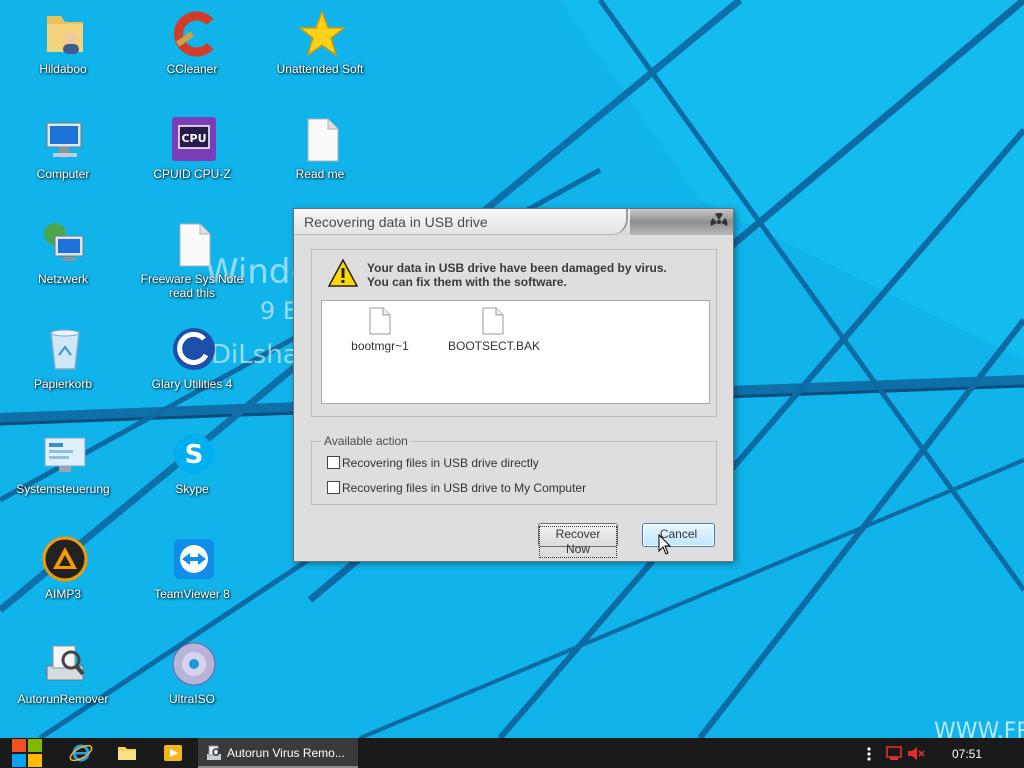  What do you see at coordinates (173, 753) in the screenshot?
I see `media-player-icon` at bounding box center [173, 753].